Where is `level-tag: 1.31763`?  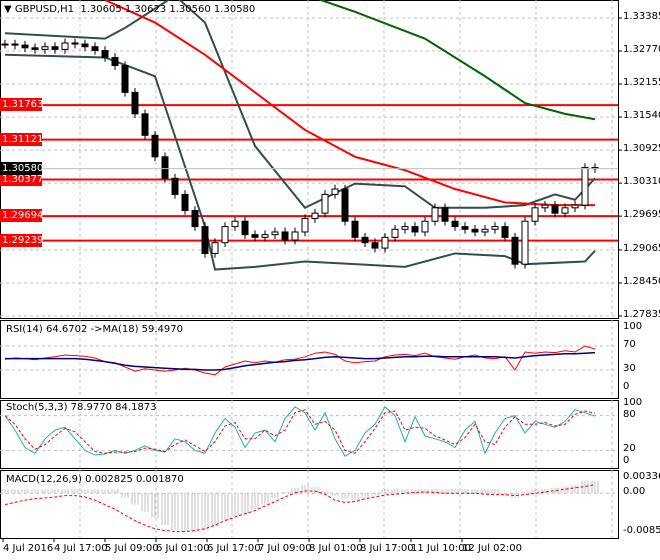
level-tag: 1.31763 is located at coordinates (22, 105).